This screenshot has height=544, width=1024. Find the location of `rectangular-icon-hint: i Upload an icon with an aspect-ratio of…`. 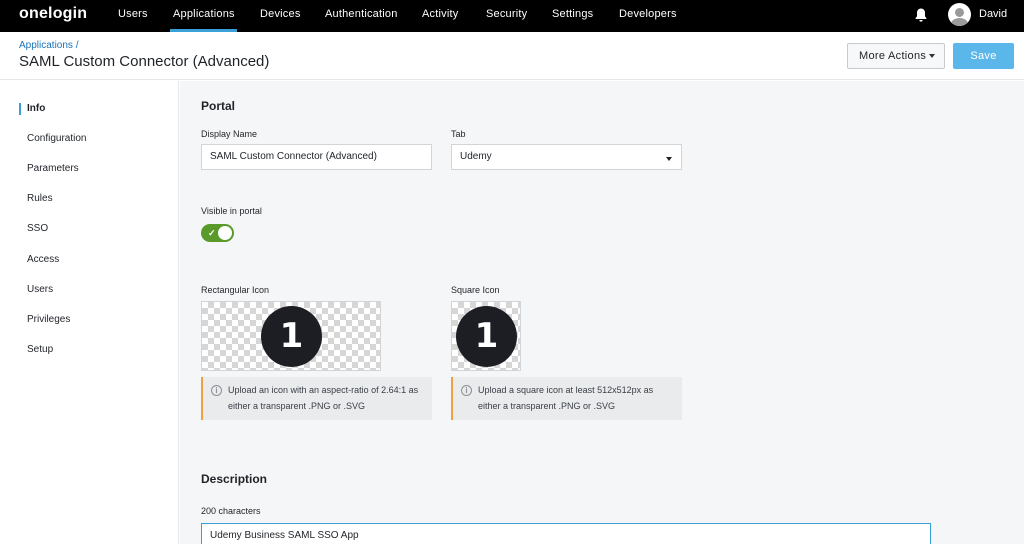

rectangular-icon-hint: i Upload an icon with an aspect-ratio of… is located at coordinates (316, 398).